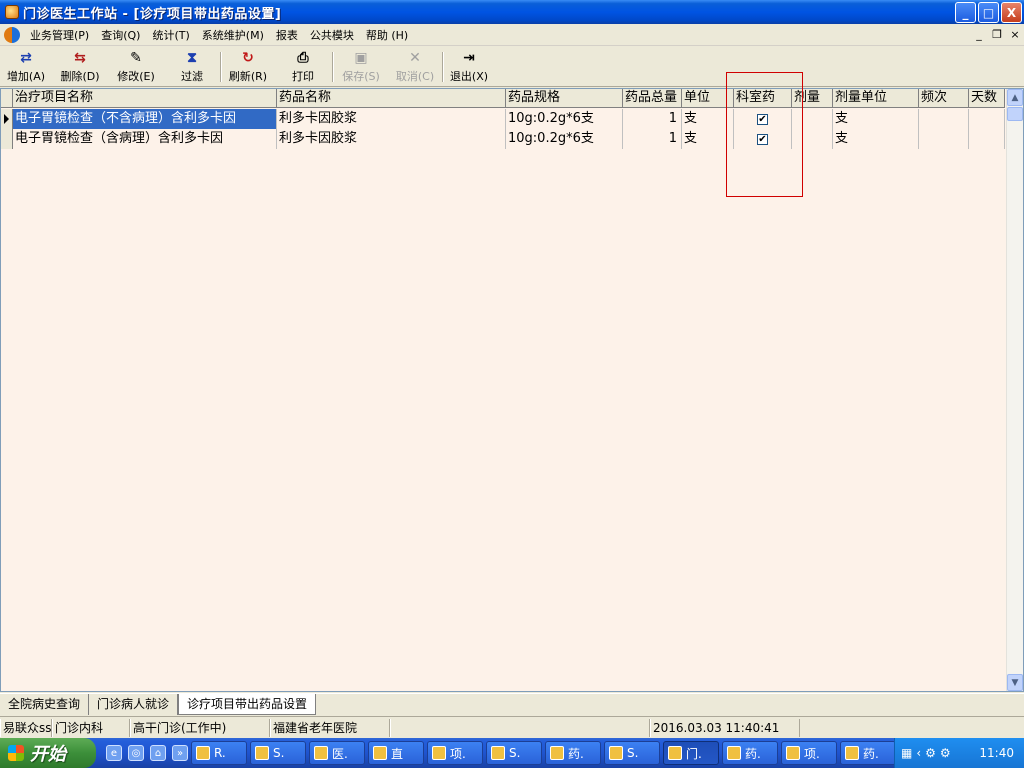 The width and height of the screenshot is (1024, 768). I want to click on filter-button: ⧗ 过滤, so click(192, 66).